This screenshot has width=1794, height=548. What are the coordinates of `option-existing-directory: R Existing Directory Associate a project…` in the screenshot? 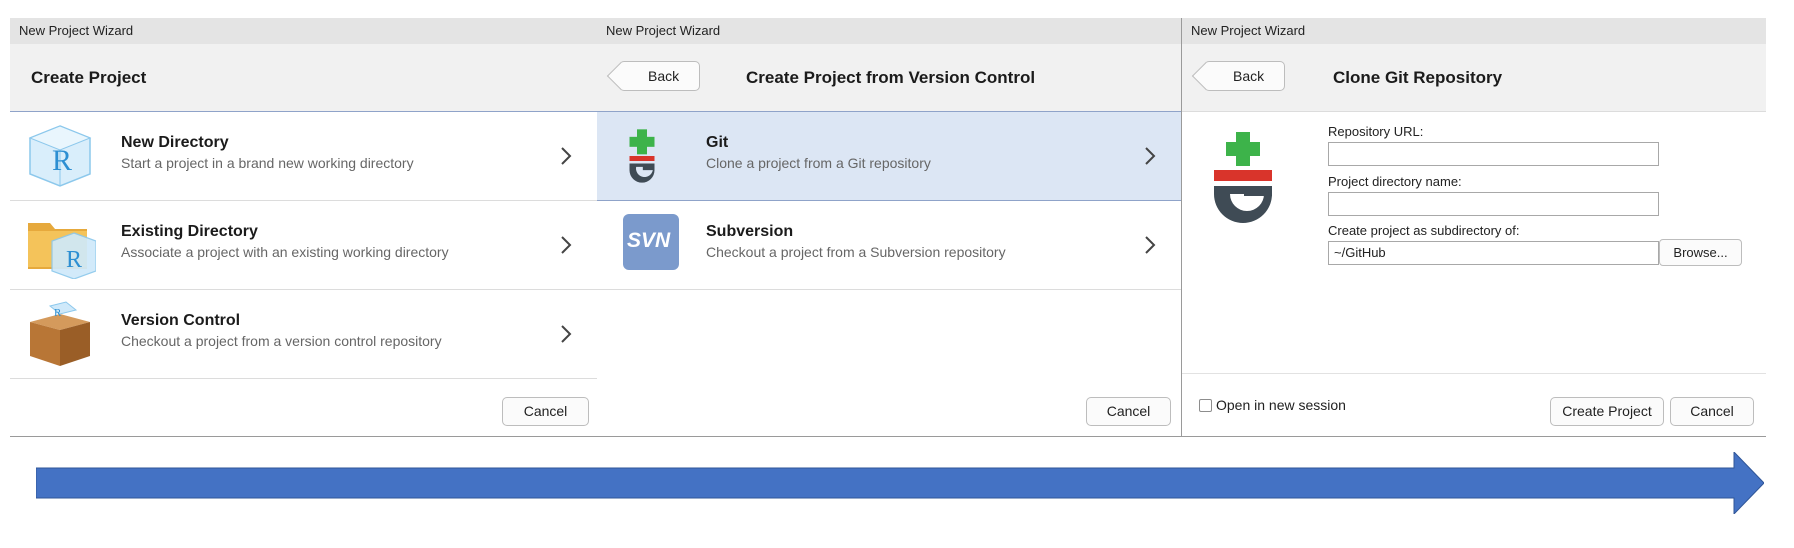 It's located at (303, 245).